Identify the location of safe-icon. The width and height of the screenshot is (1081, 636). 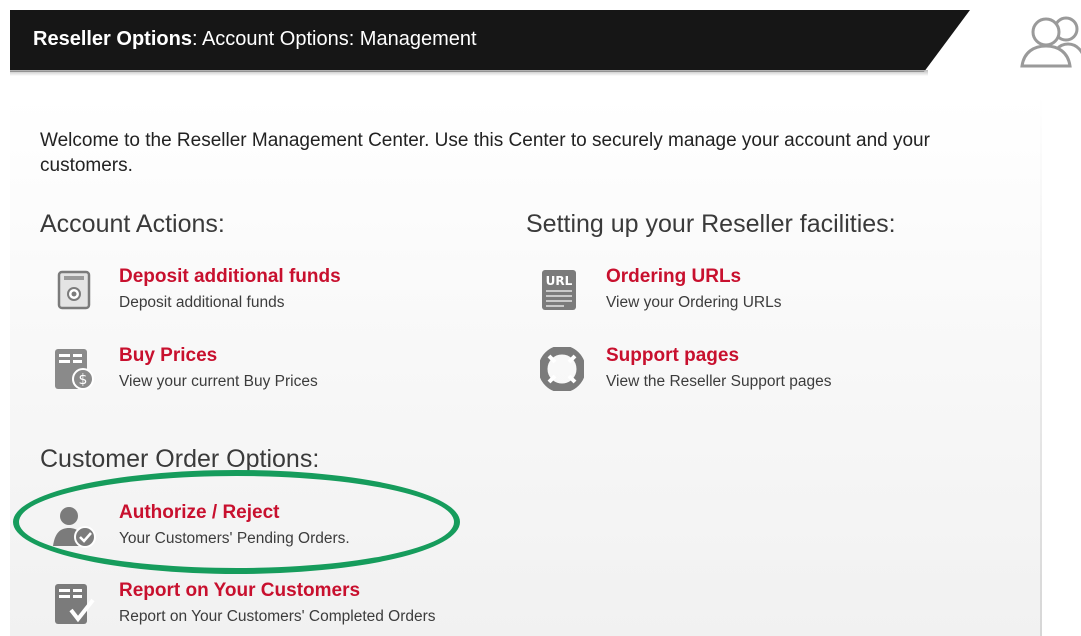
(75, 290).